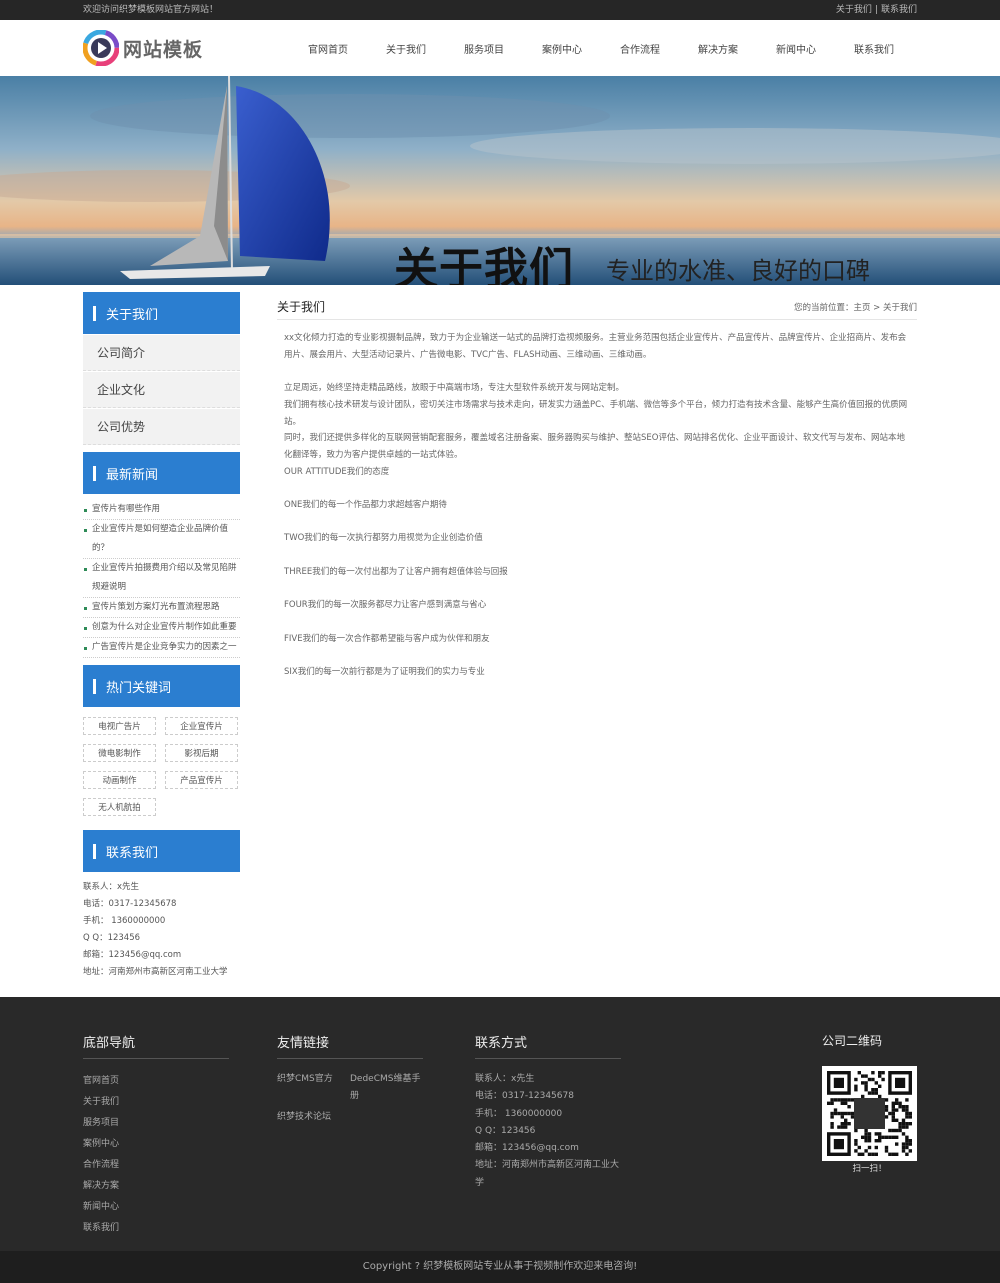  I want to click on nav-process: 合作流程, so click(640, 48).